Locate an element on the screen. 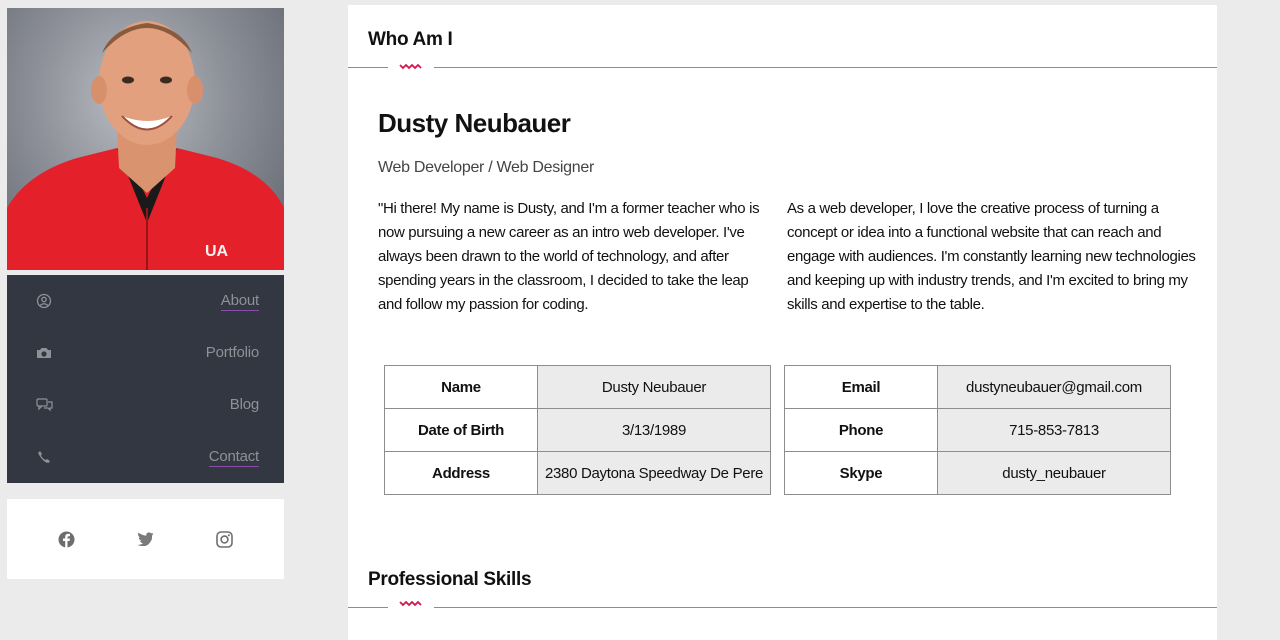 This screenshot has width=1280, height=640. table-row: Email dustyneubauer@gmail.com is located at coordinates (977, 387).